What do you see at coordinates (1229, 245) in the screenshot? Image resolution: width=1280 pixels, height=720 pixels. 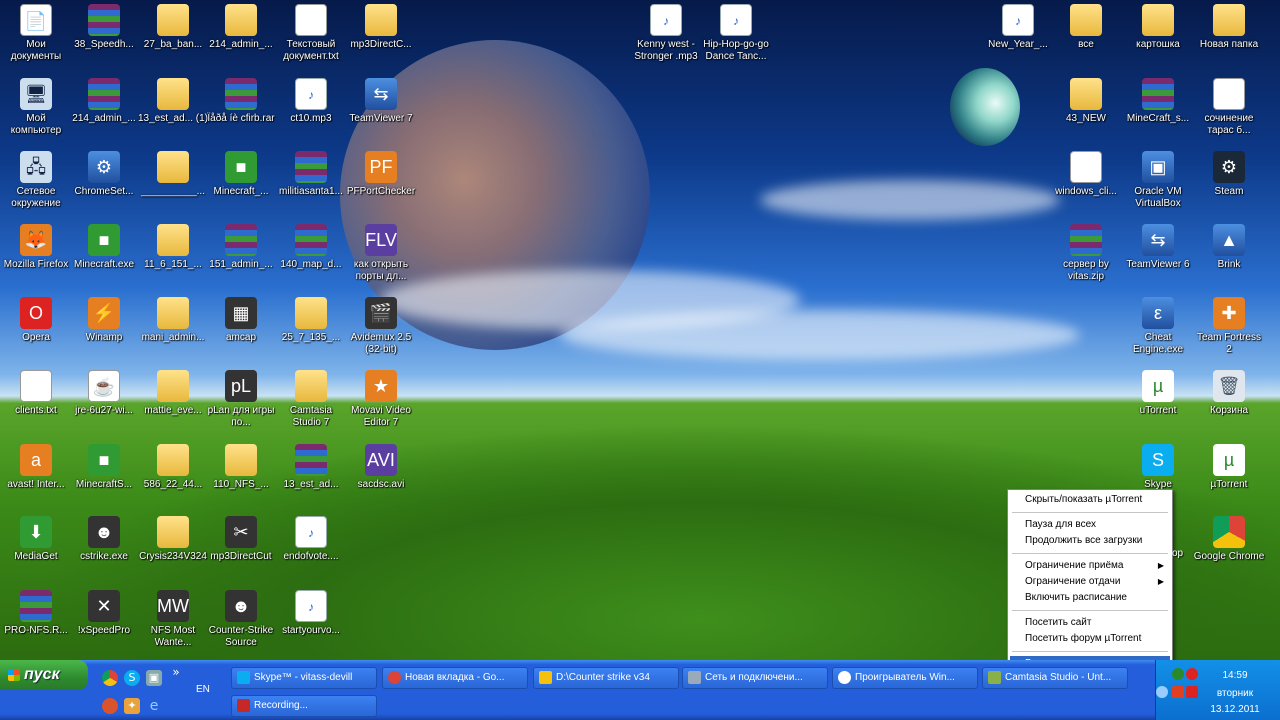 I see `desktop-icon: ▲ Brink` at bounding box center [1229, 245].